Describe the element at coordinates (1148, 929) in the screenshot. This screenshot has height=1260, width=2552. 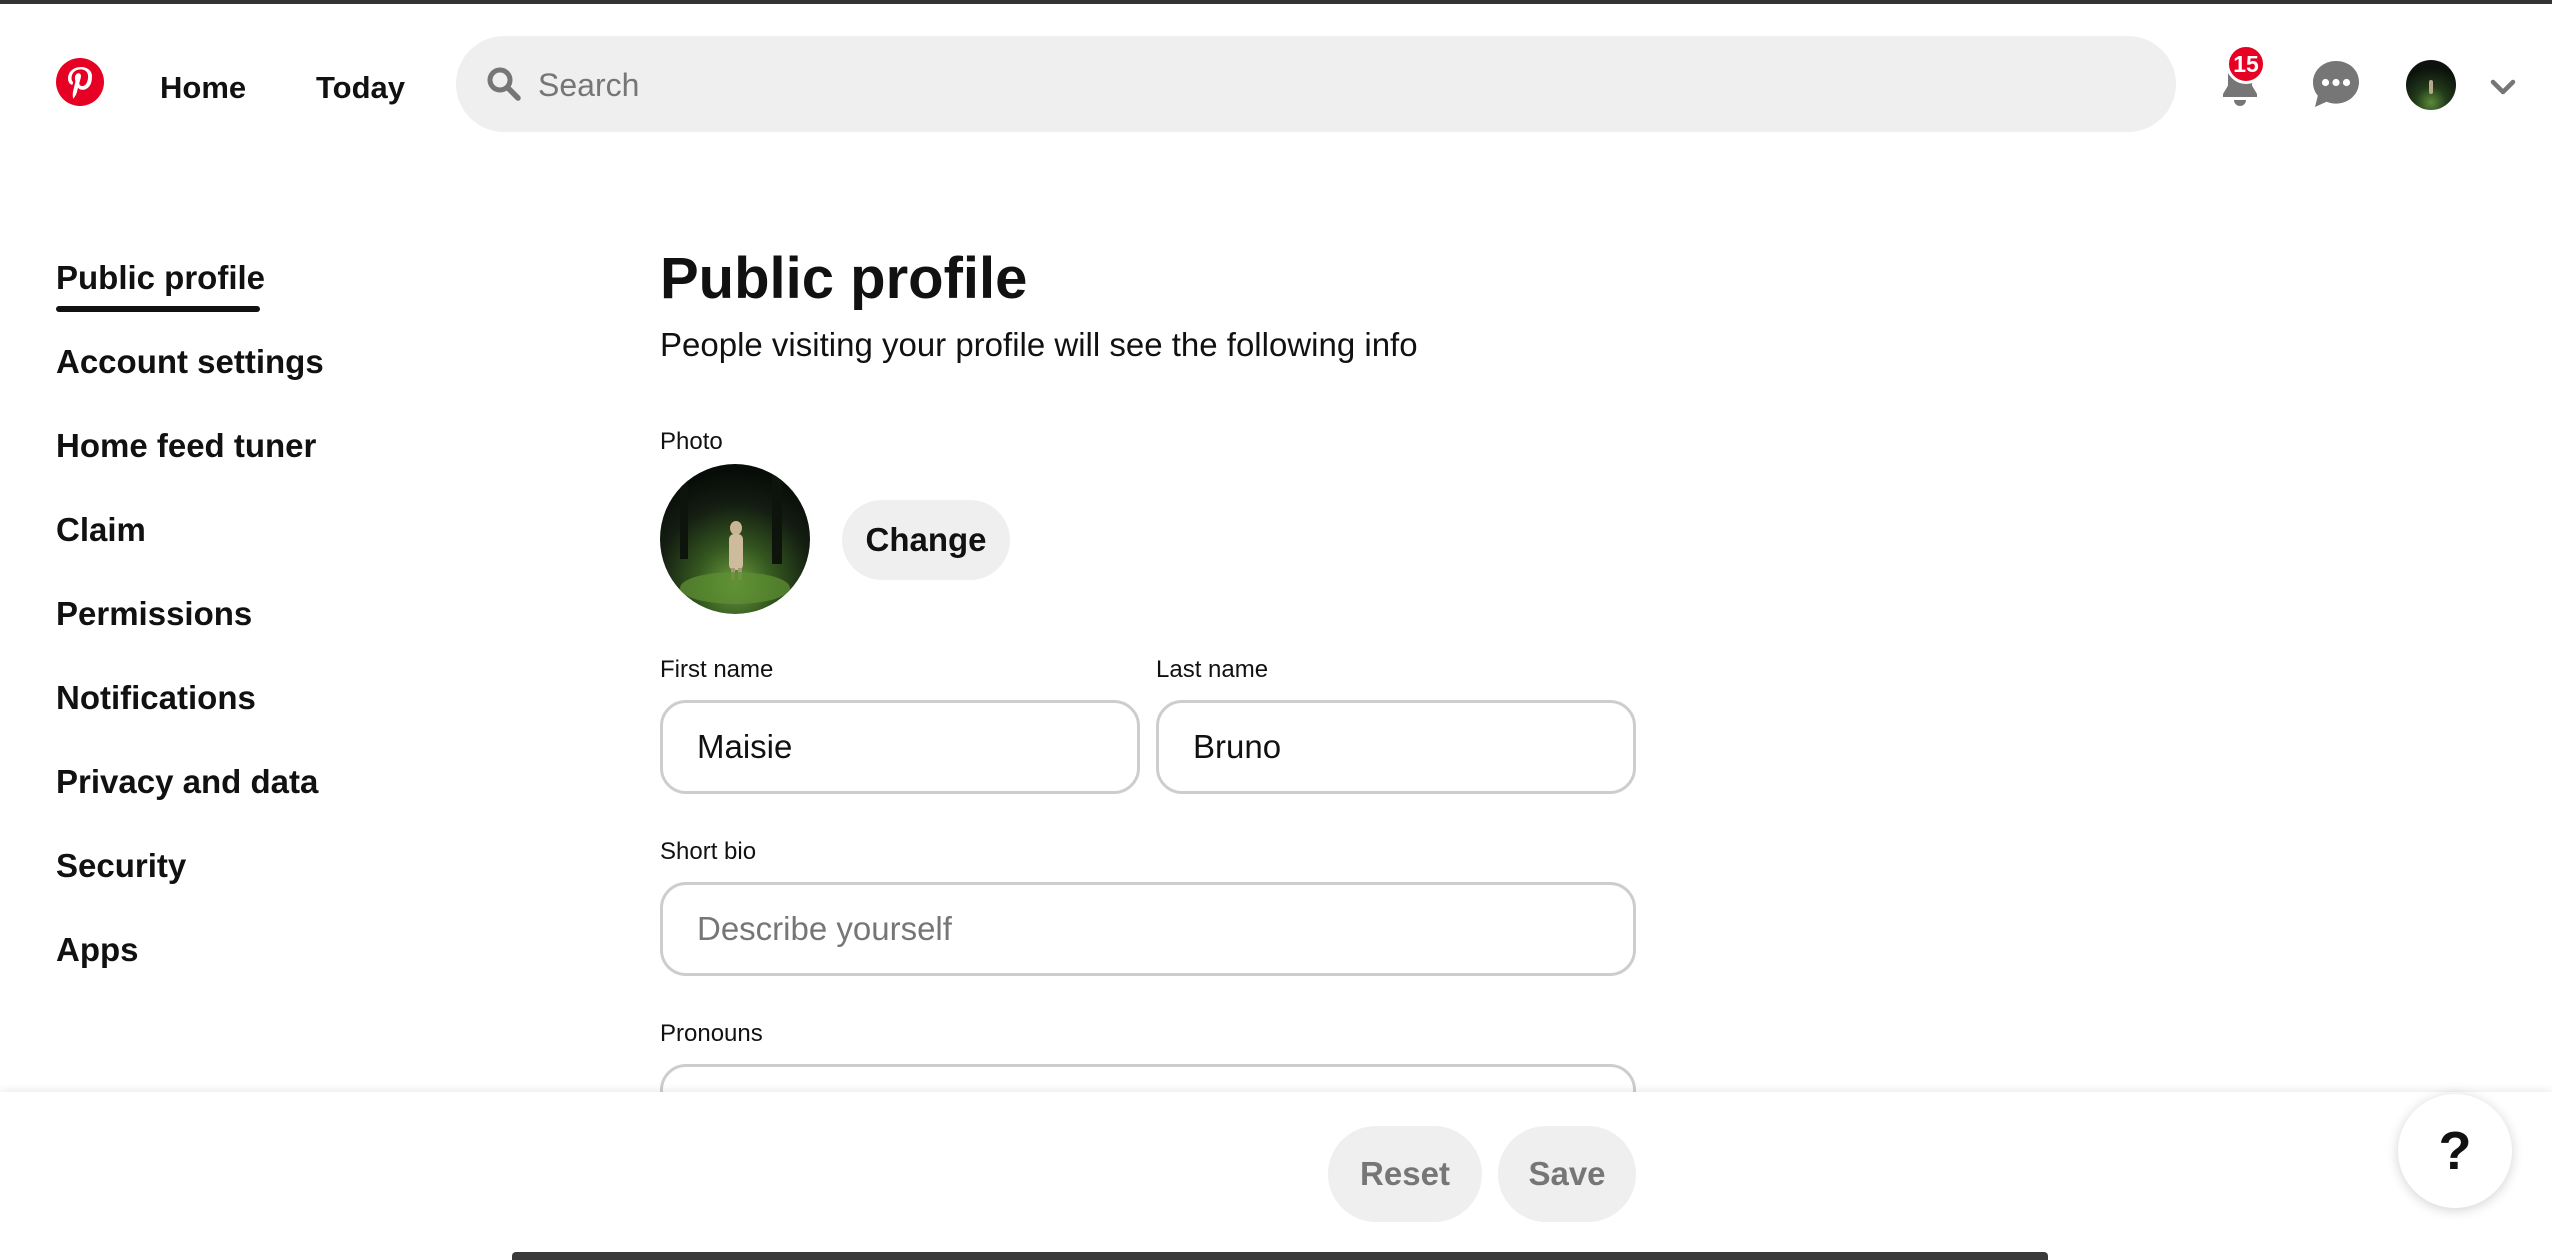
I see `short-bio-input` at that location.